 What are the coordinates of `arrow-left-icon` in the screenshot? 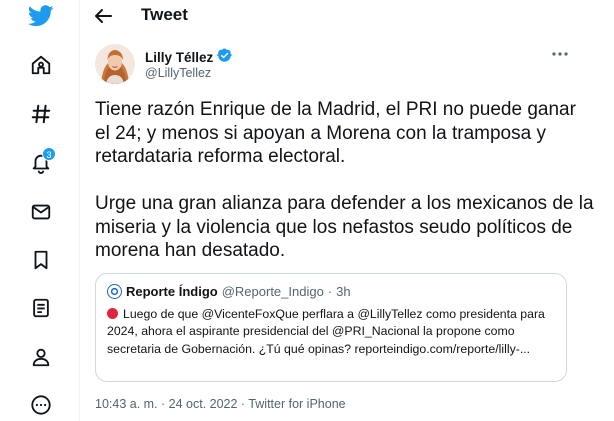 It's located at (103, 16).